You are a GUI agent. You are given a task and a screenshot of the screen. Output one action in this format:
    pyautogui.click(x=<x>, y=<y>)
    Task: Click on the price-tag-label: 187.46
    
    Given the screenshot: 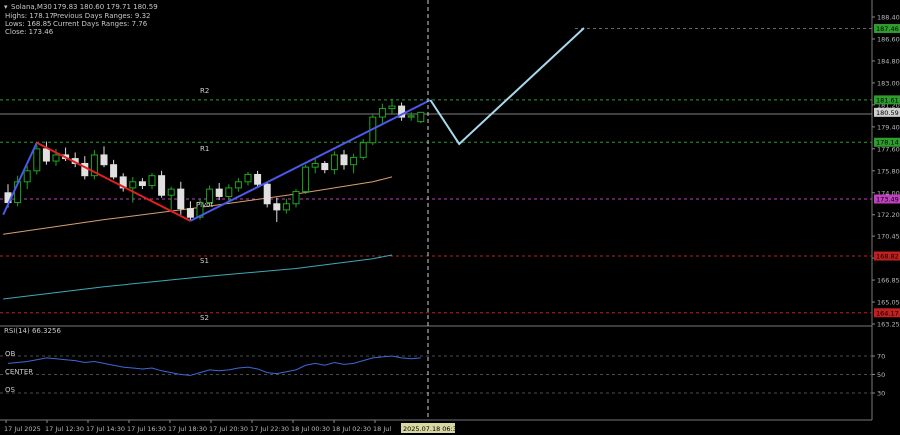 What is the action you would take?
    pyautogui.click(x=887, y=29)
    